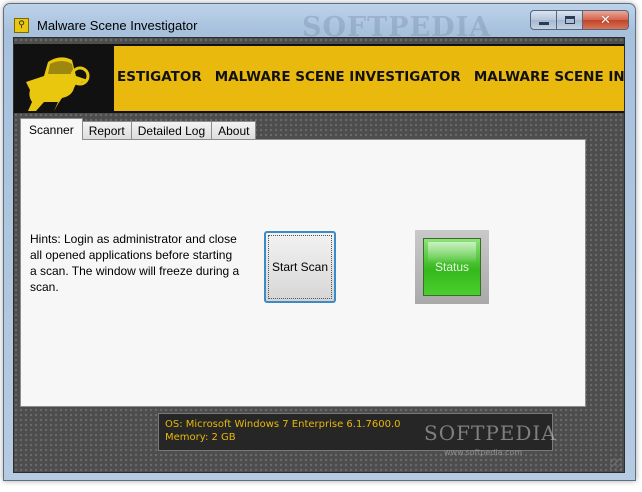 This screenshot has height=492, width=642. I want to click on tab-scanner: Scanner, so click(51, 129).